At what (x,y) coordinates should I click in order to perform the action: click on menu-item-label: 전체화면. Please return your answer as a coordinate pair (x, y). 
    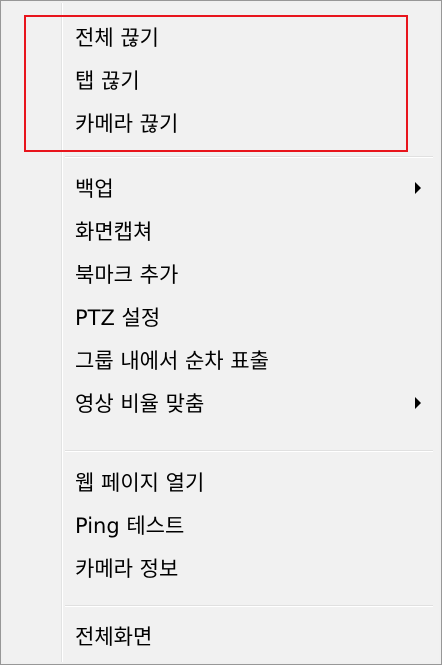
    Looking at the image, I should click on (114, 637).